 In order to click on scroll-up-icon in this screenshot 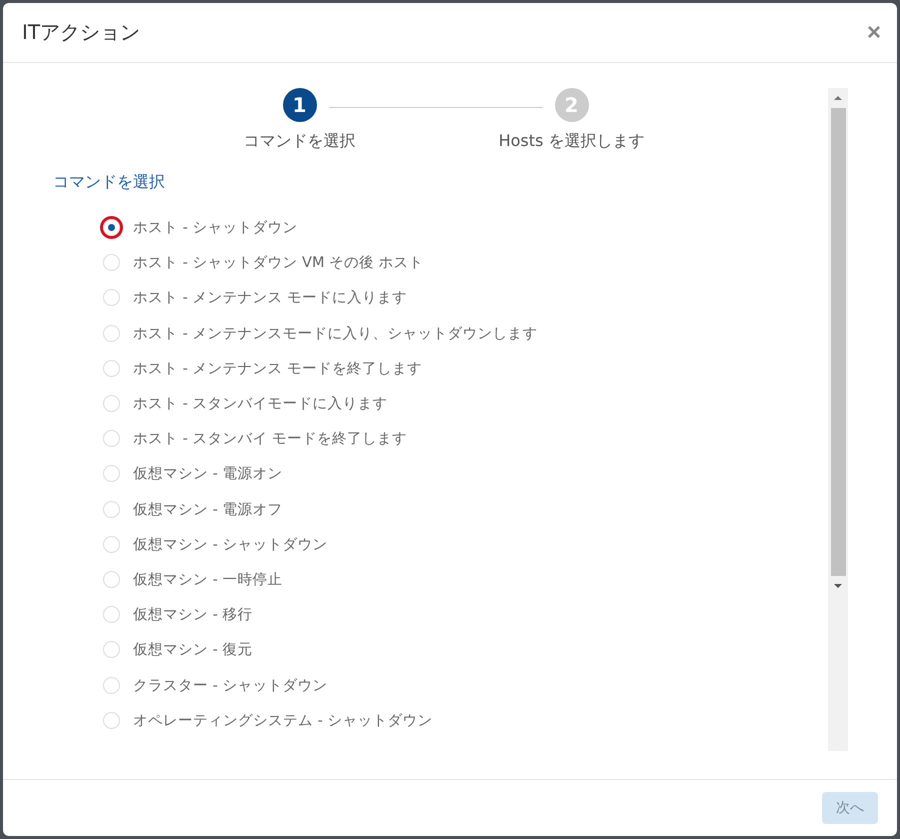, I will do `click(838, 98)`.